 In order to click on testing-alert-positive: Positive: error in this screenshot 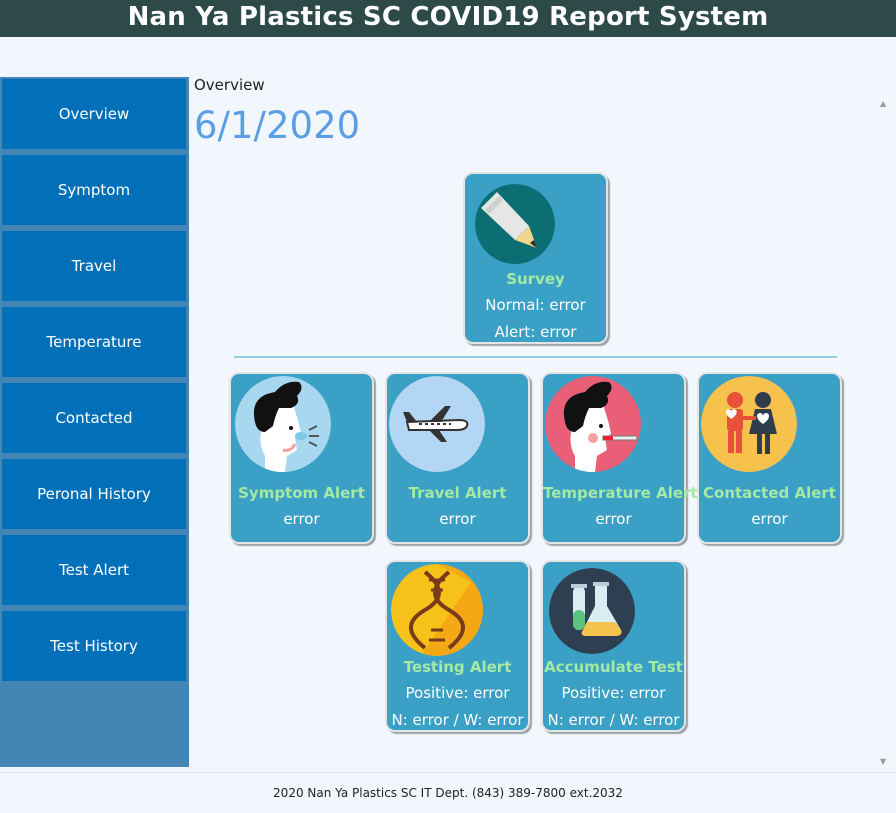, I will do `click(457, 693)`.